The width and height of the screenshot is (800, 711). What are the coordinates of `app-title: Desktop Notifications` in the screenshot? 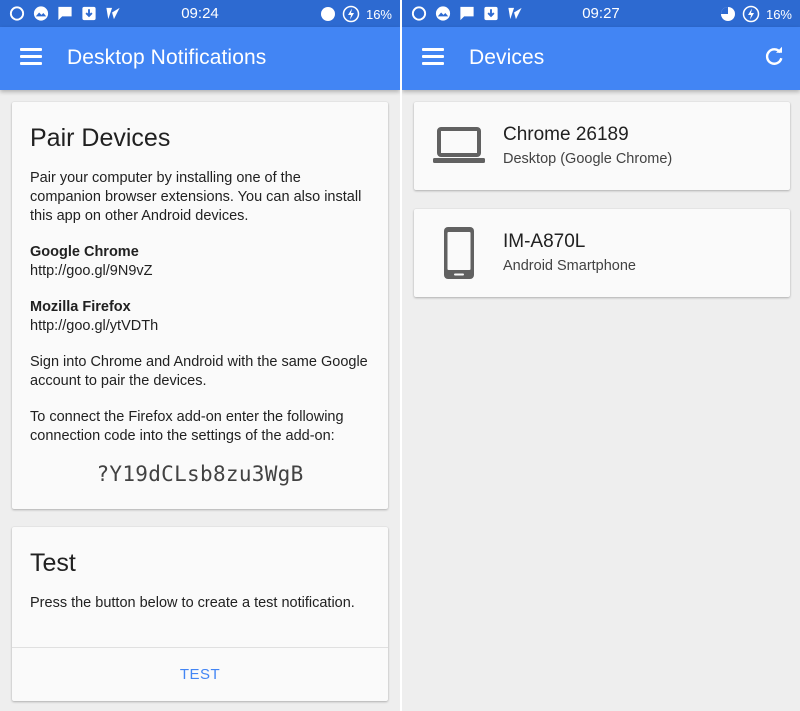 It's located at (167, 57).